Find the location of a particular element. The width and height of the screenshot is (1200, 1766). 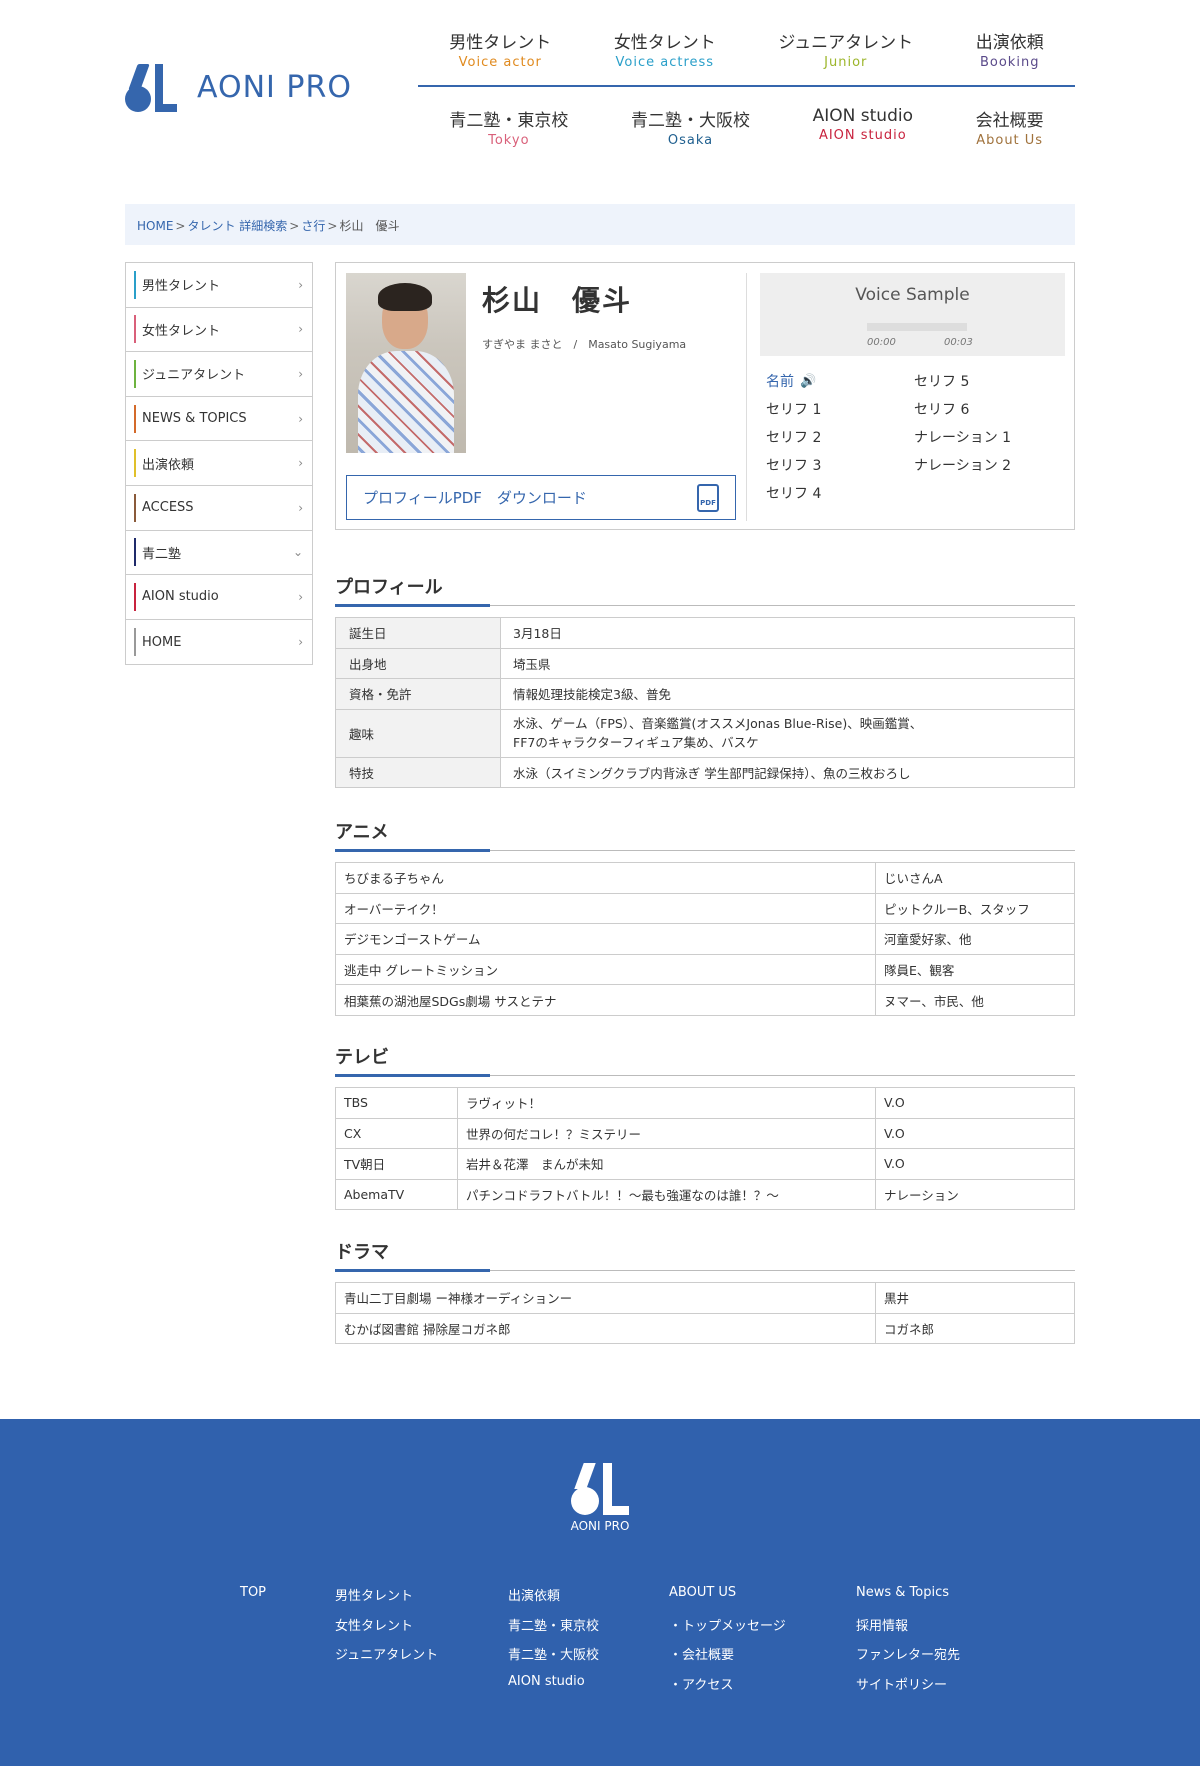

tv-station: TBS is located at coordinates (396, 1103).